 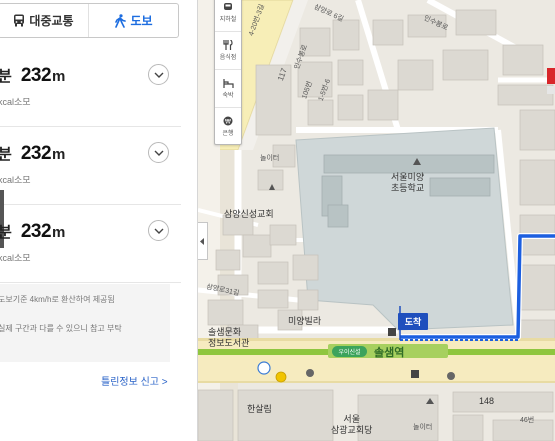 What do you see at coordinates (228, 58) in the screenshot?
I see `category-label: 음식점` at bounding box center [228, 58].